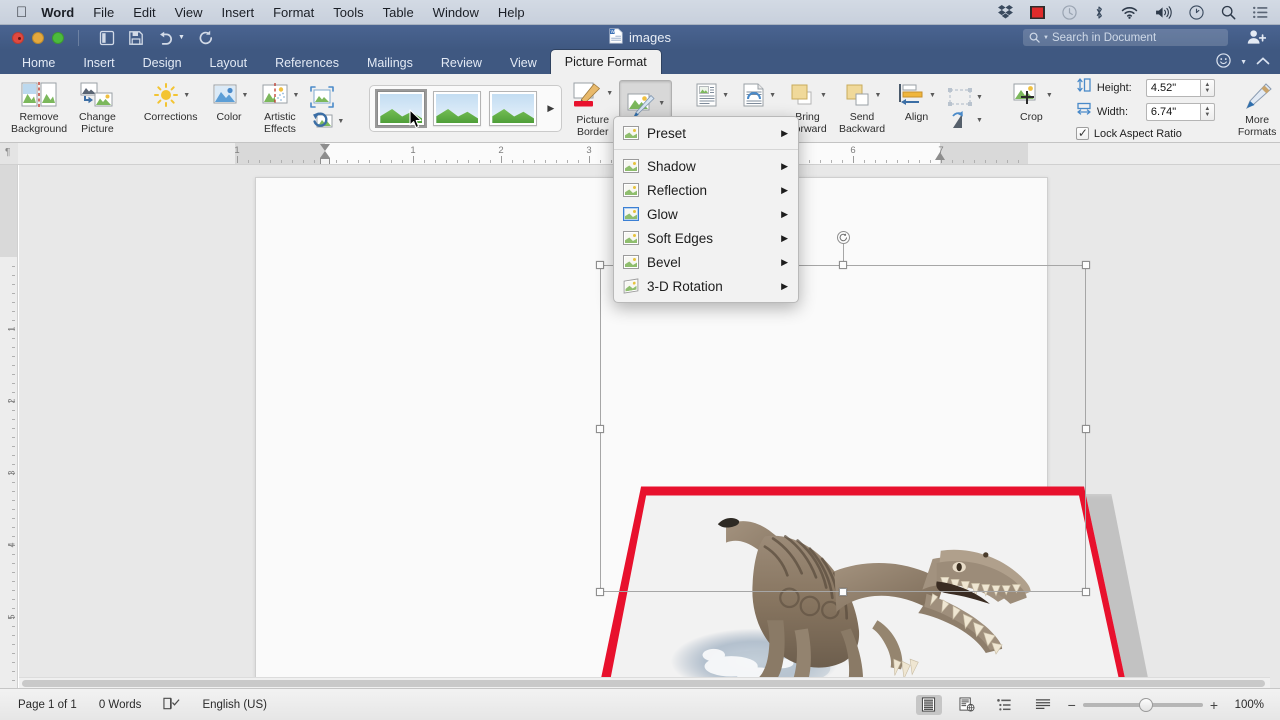  Describe the element at coordinates (144, 12) in the screenshot. I see `menu-item-edit: Edit` at that location.